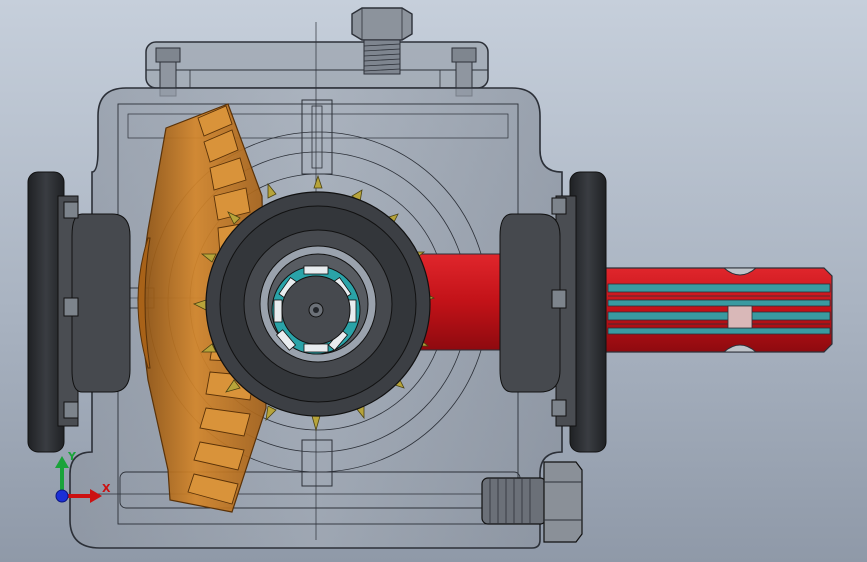  What do you see at coordinates (317, 65) in the screenshot?
I see `top-cover` at bounding box center [317, 65].